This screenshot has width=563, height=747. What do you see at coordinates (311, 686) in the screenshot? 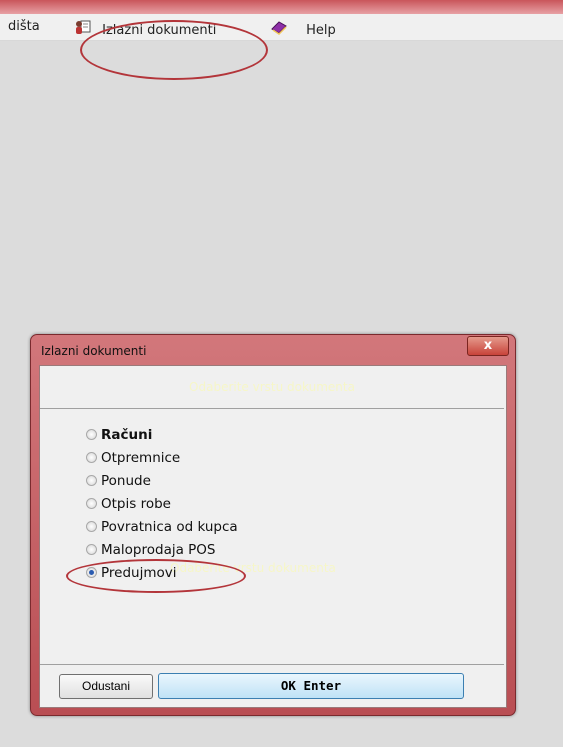
I see `ok-button: OK Enter` at bounding box center [311, 686].